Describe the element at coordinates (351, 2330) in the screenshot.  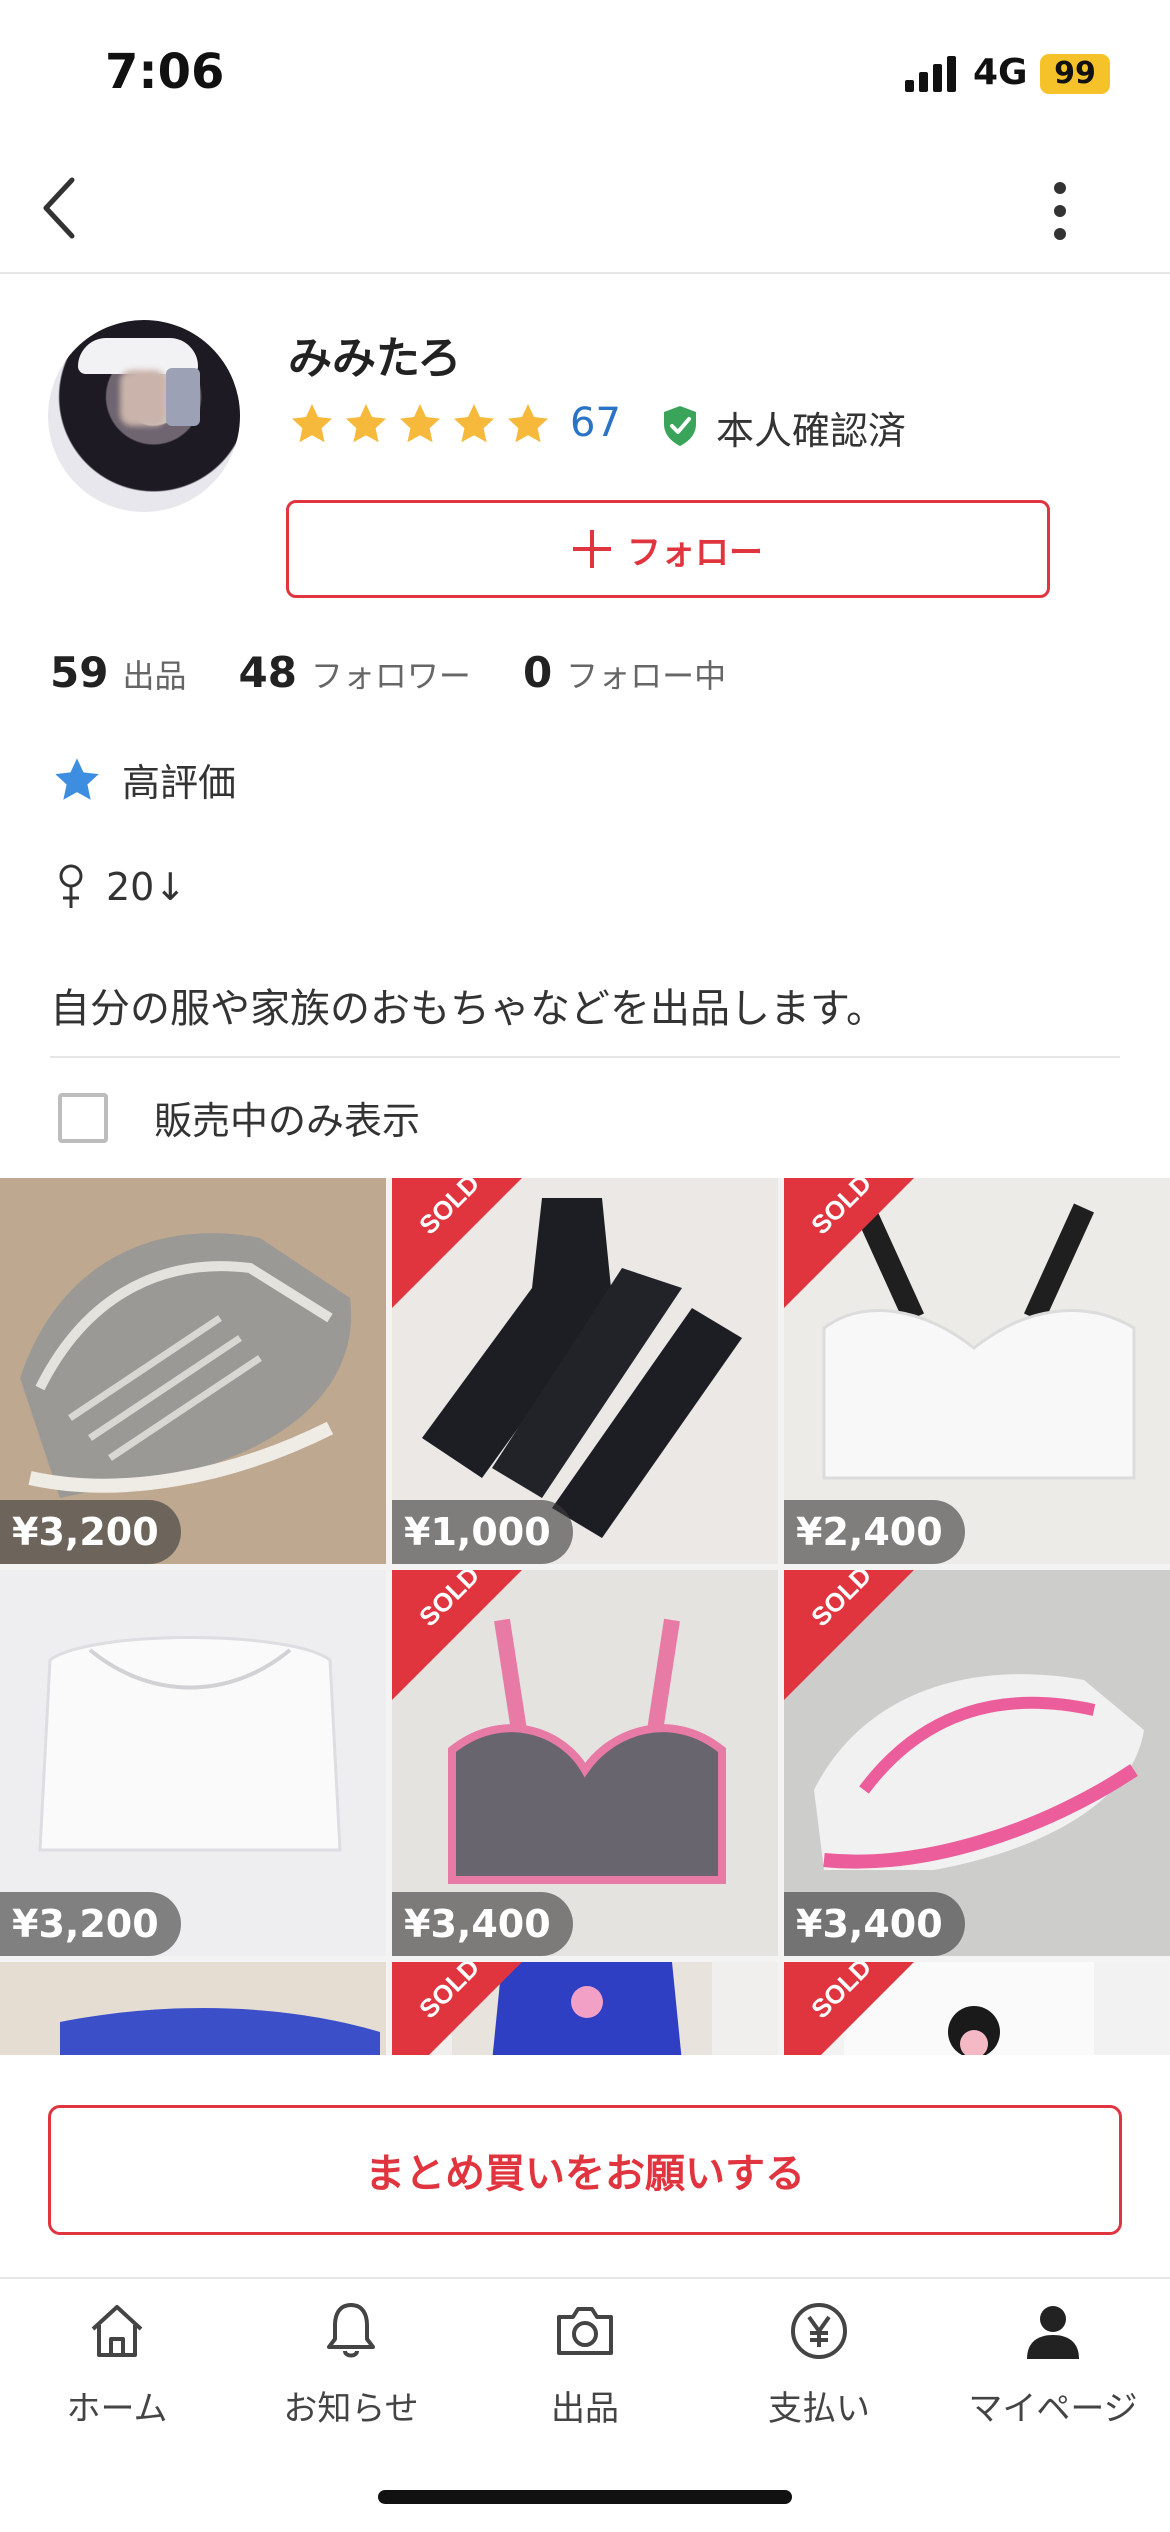
I see `bell-icon` at that location.